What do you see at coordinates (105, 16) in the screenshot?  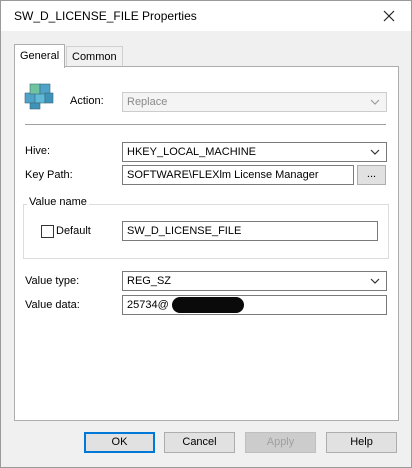 I see `window-title: SW_D_LICENSE_FILE Properties` at bounding box center [105, 16].